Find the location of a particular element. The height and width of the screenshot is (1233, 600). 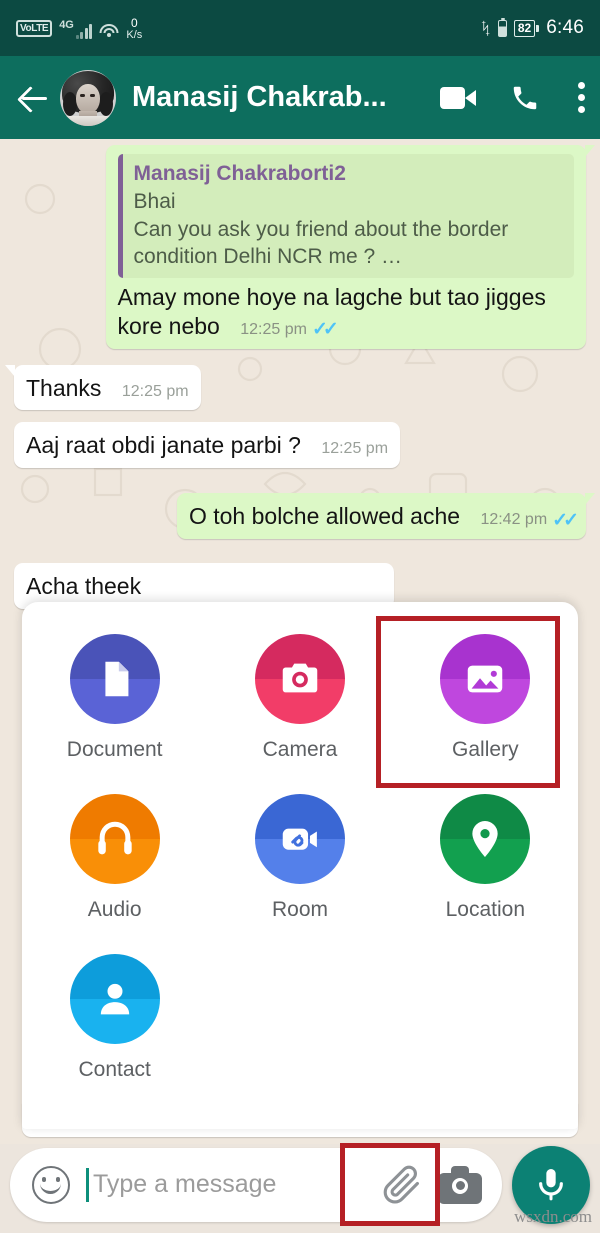

wifi-icon is located at coordinates (109, 31).